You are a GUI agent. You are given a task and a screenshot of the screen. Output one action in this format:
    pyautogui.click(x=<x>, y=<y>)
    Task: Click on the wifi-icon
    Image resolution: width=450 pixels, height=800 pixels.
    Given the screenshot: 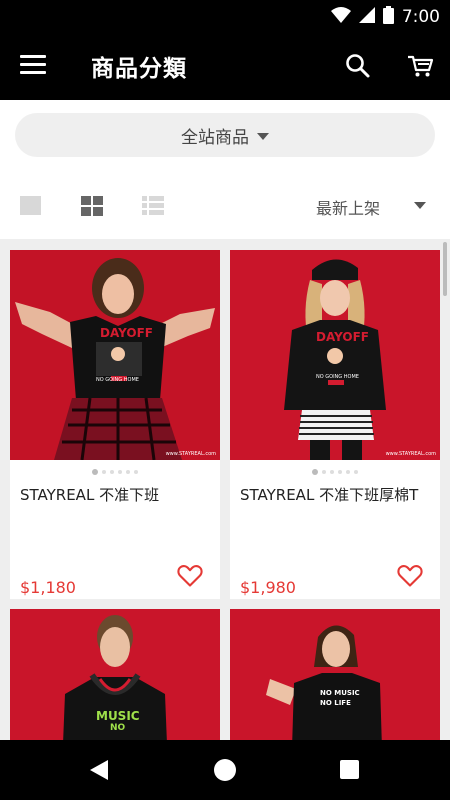 What is the action you would take?
    pyautogui.click(x=340, y=17)
    